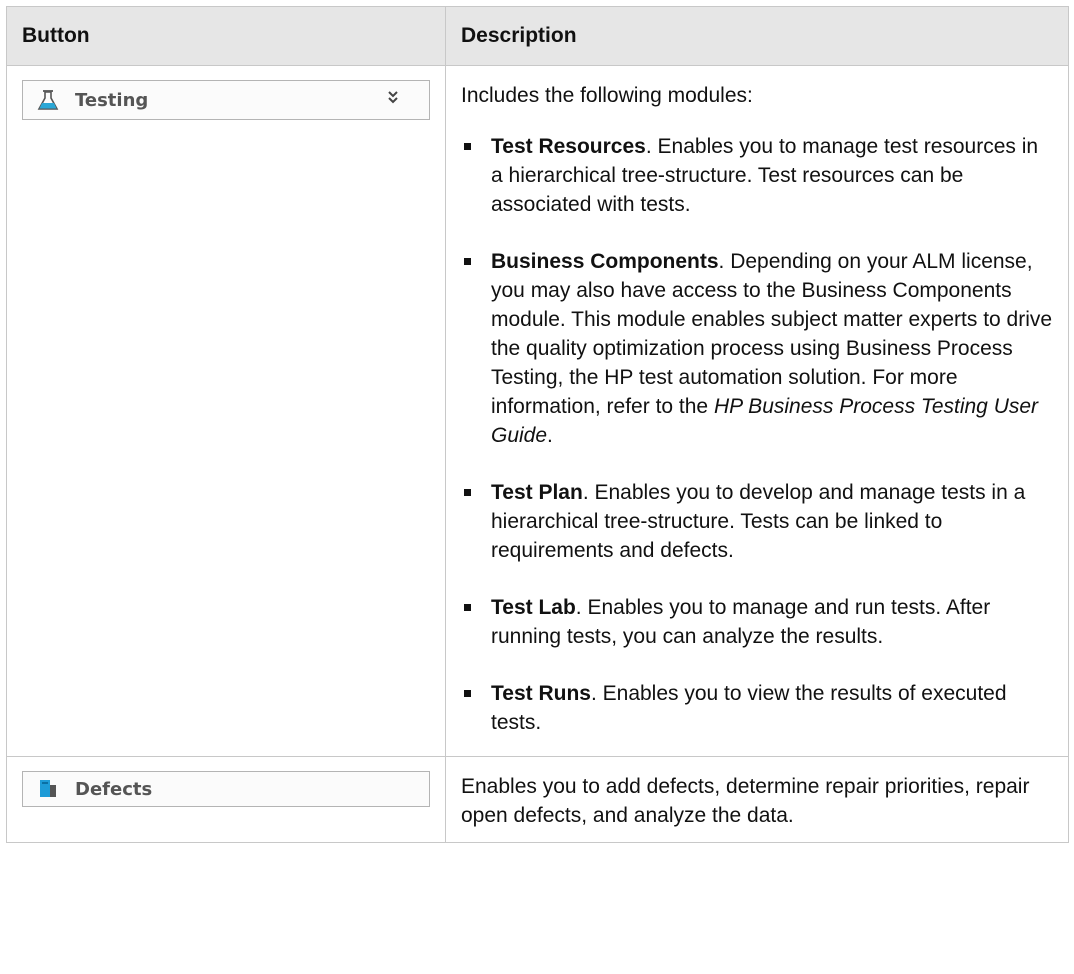  I want to click on header-description: Description, so click(757, 36).